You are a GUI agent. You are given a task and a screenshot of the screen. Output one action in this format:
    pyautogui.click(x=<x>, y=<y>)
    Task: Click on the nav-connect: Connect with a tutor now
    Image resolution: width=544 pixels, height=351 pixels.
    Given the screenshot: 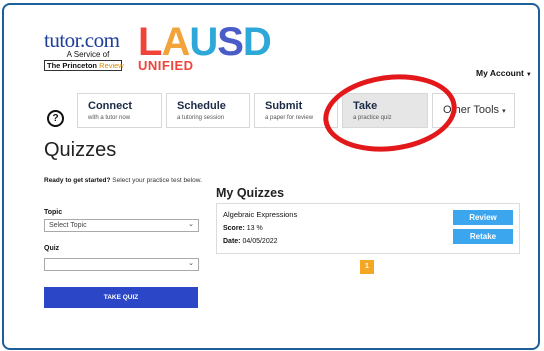 What is the action you would take?
    pyautogui.click(x=119, y=110)
    